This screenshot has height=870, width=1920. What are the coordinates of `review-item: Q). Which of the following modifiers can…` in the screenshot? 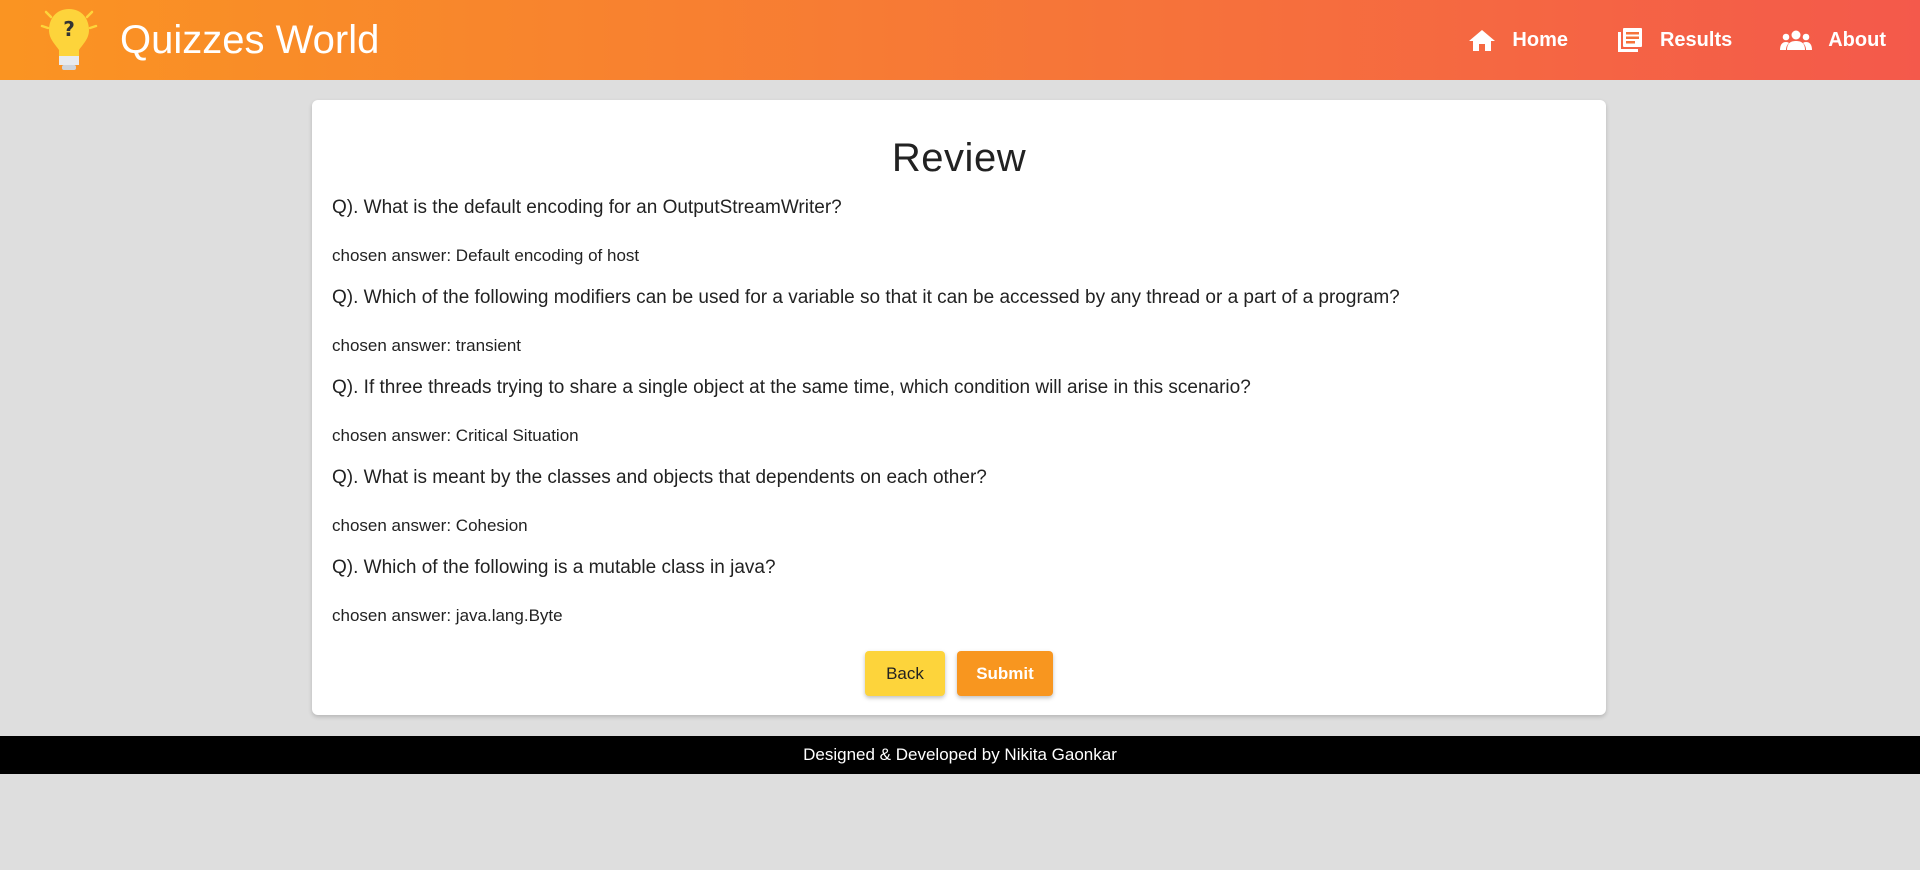 It's located at (959, 332).